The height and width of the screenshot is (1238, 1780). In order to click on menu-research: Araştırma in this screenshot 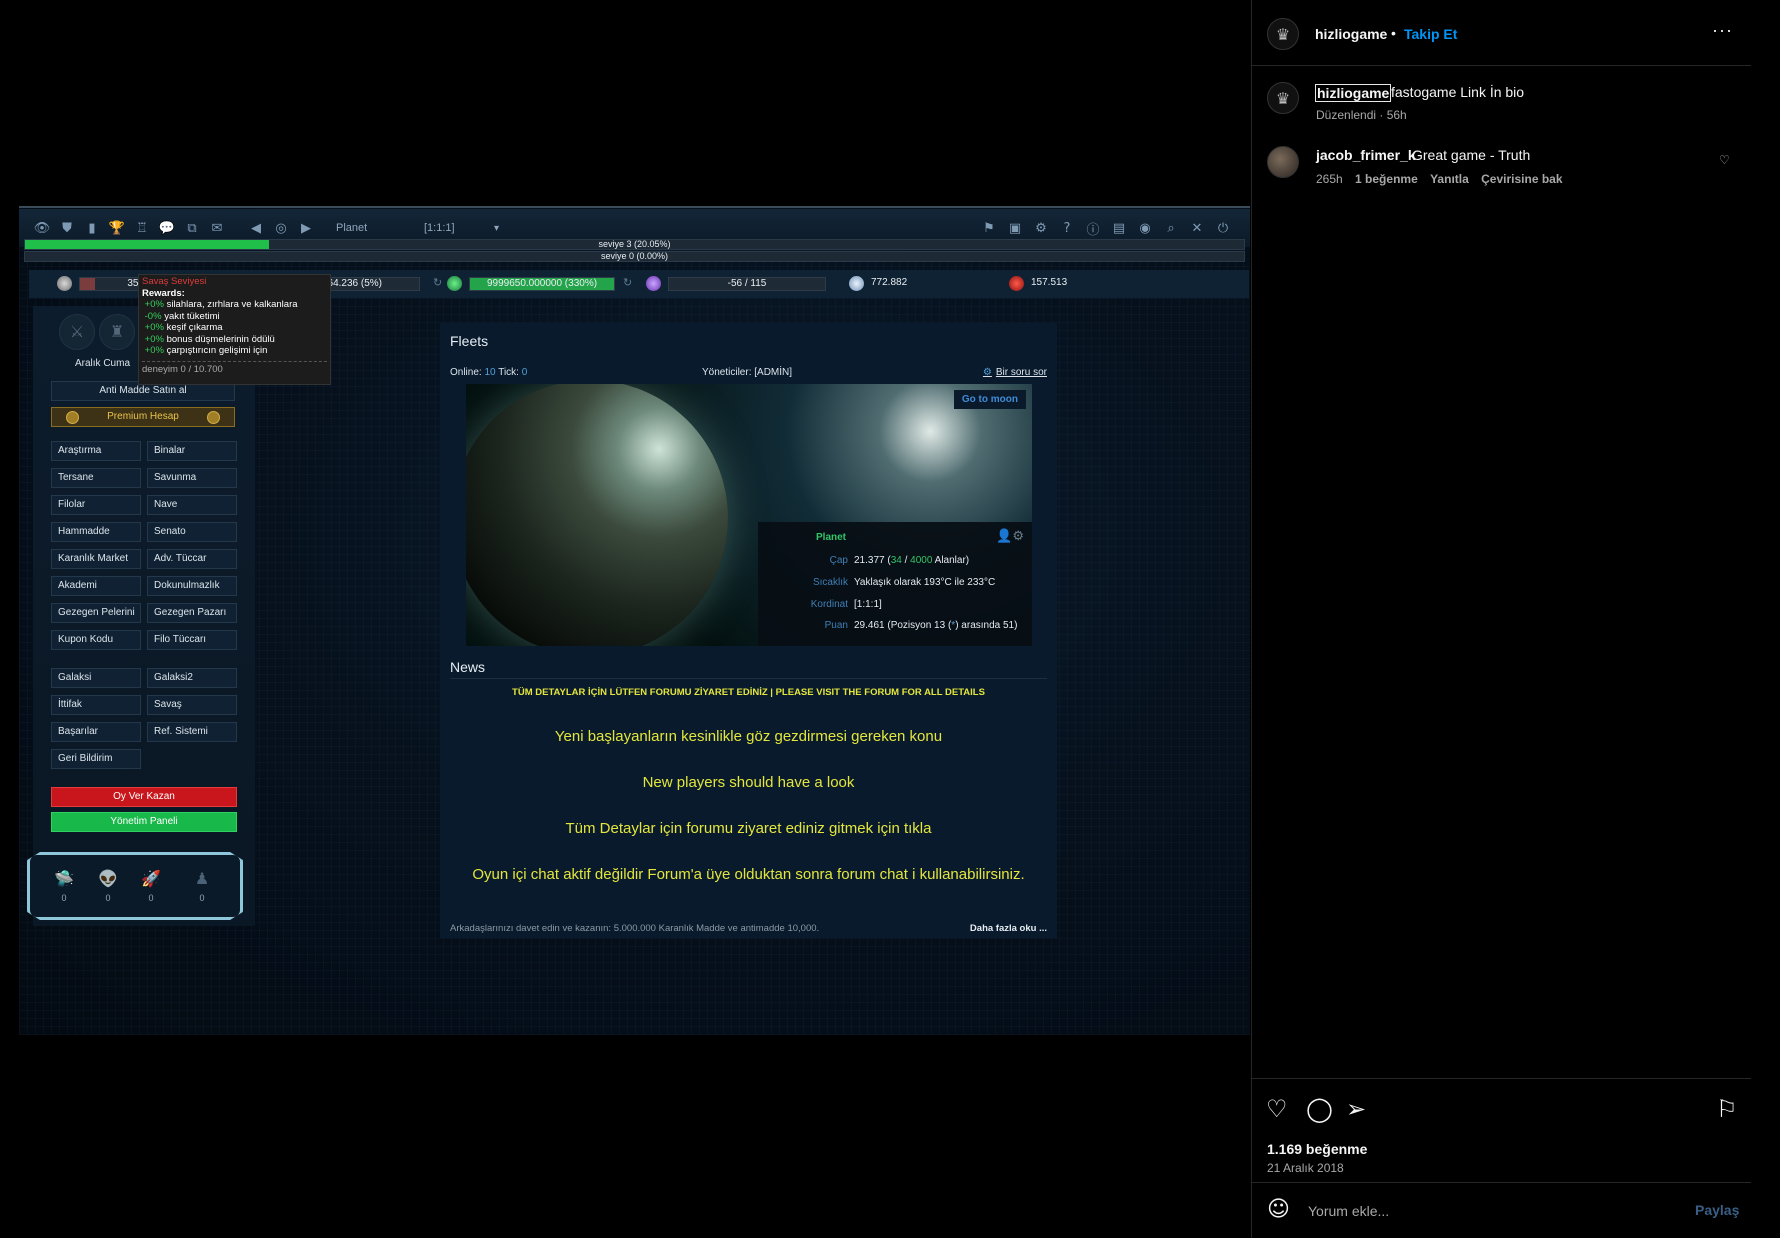, I will do `click(96, 451)`.